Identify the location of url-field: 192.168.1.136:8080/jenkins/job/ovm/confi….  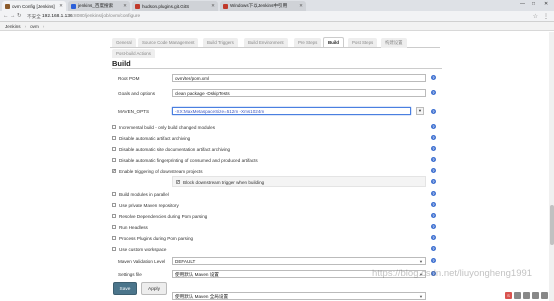
(91, 16).